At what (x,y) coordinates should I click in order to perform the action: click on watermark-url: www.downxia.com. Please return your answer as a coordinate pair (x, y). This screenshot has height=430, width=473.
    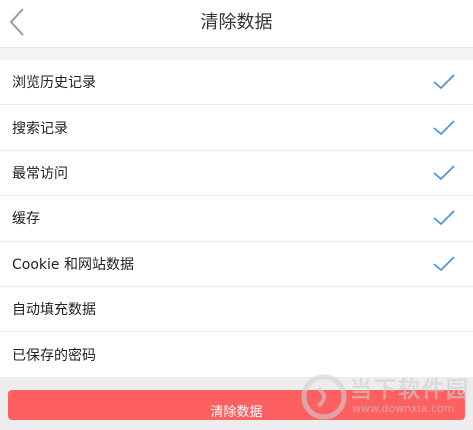
    Looking at the image, I should click on (403, 408).